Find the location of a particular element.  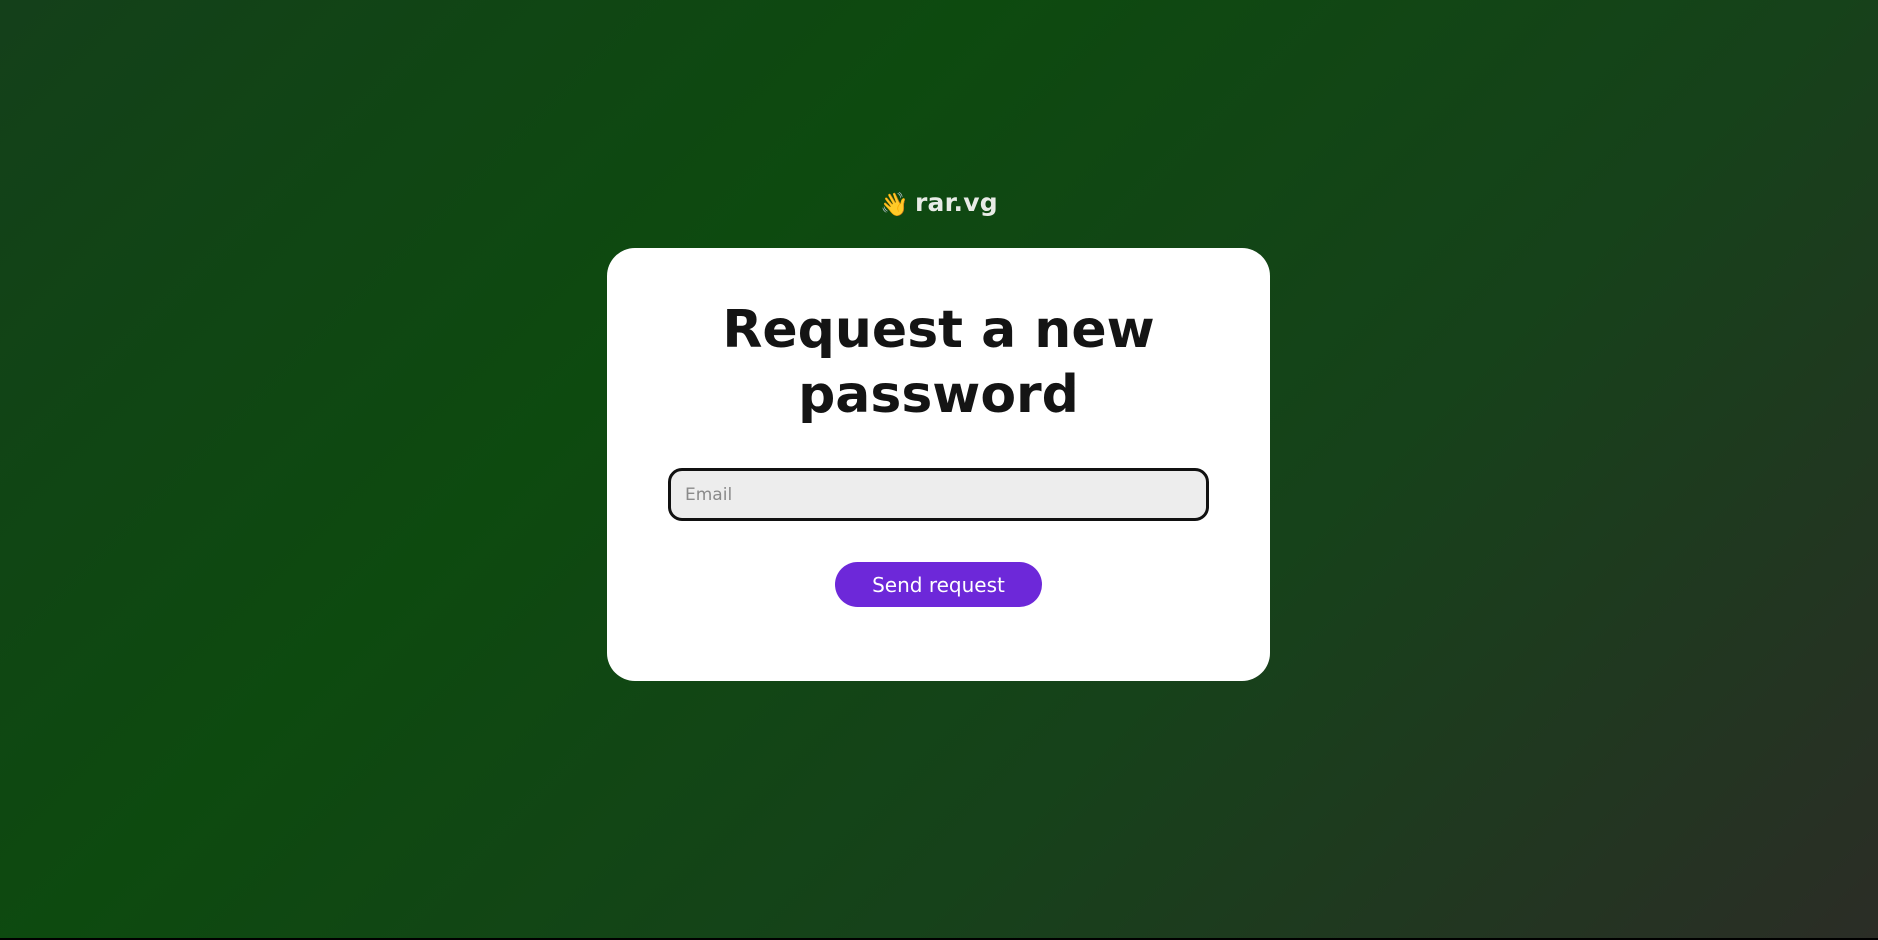

send-request-button: Send request is located at coordinates (938, 584).